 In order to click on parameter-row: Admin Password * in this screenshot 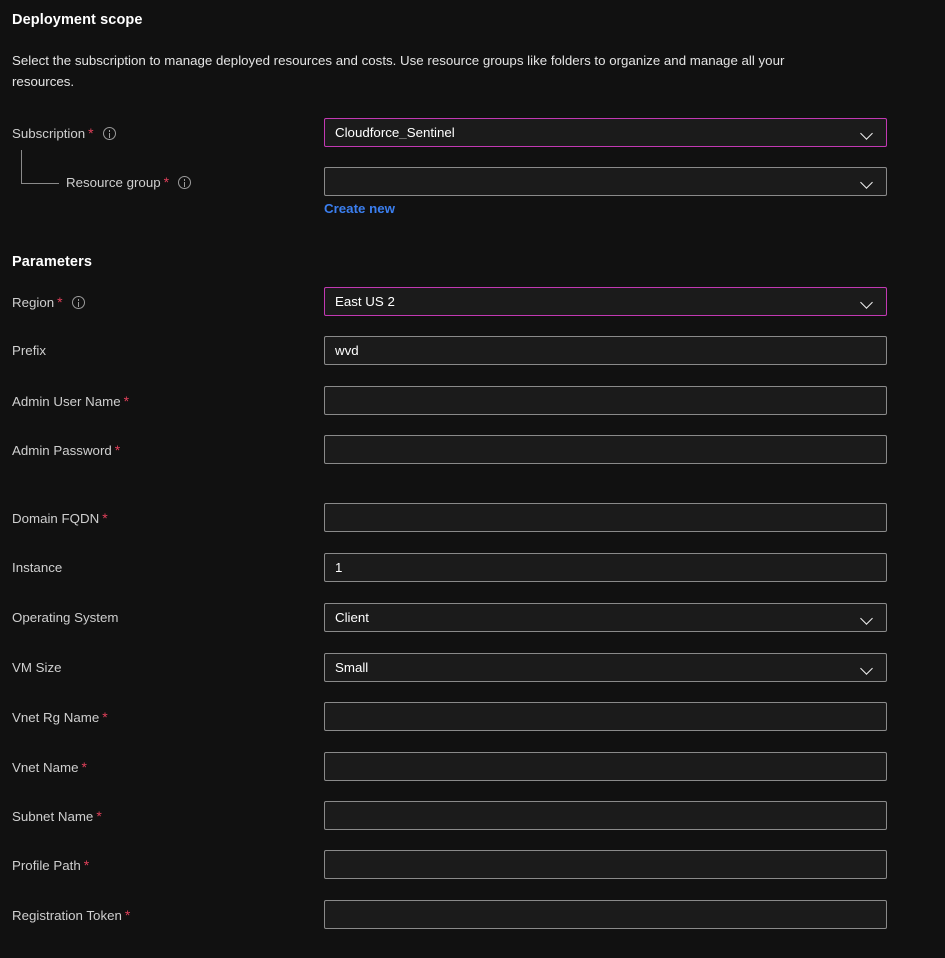, I will do `click(472, 450)`.